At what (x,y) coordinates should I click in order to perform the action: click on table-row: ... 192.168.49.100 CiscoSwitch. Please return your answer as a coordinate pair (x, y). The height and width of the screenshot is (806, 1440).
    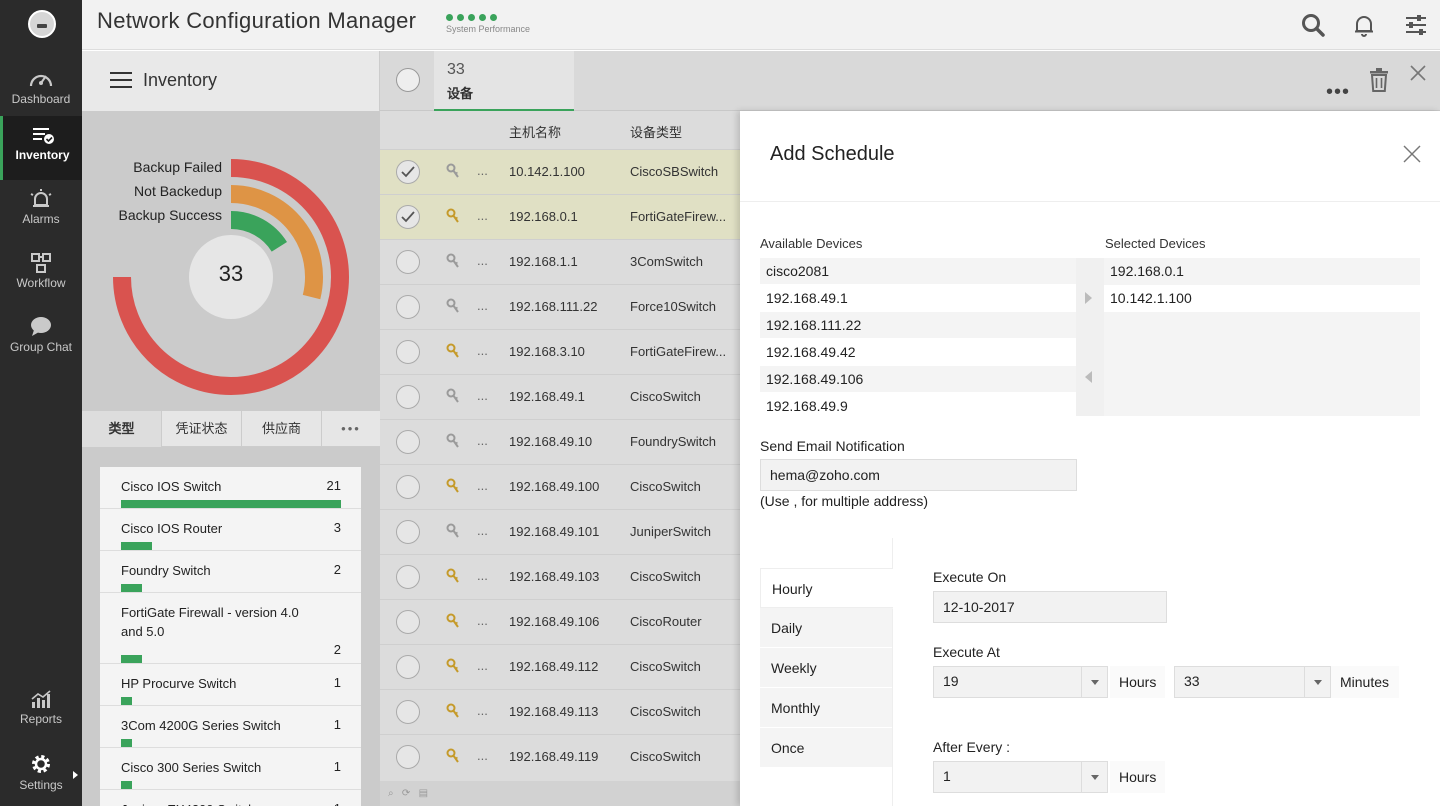
    Looking at the image, I should click on (560, 486).